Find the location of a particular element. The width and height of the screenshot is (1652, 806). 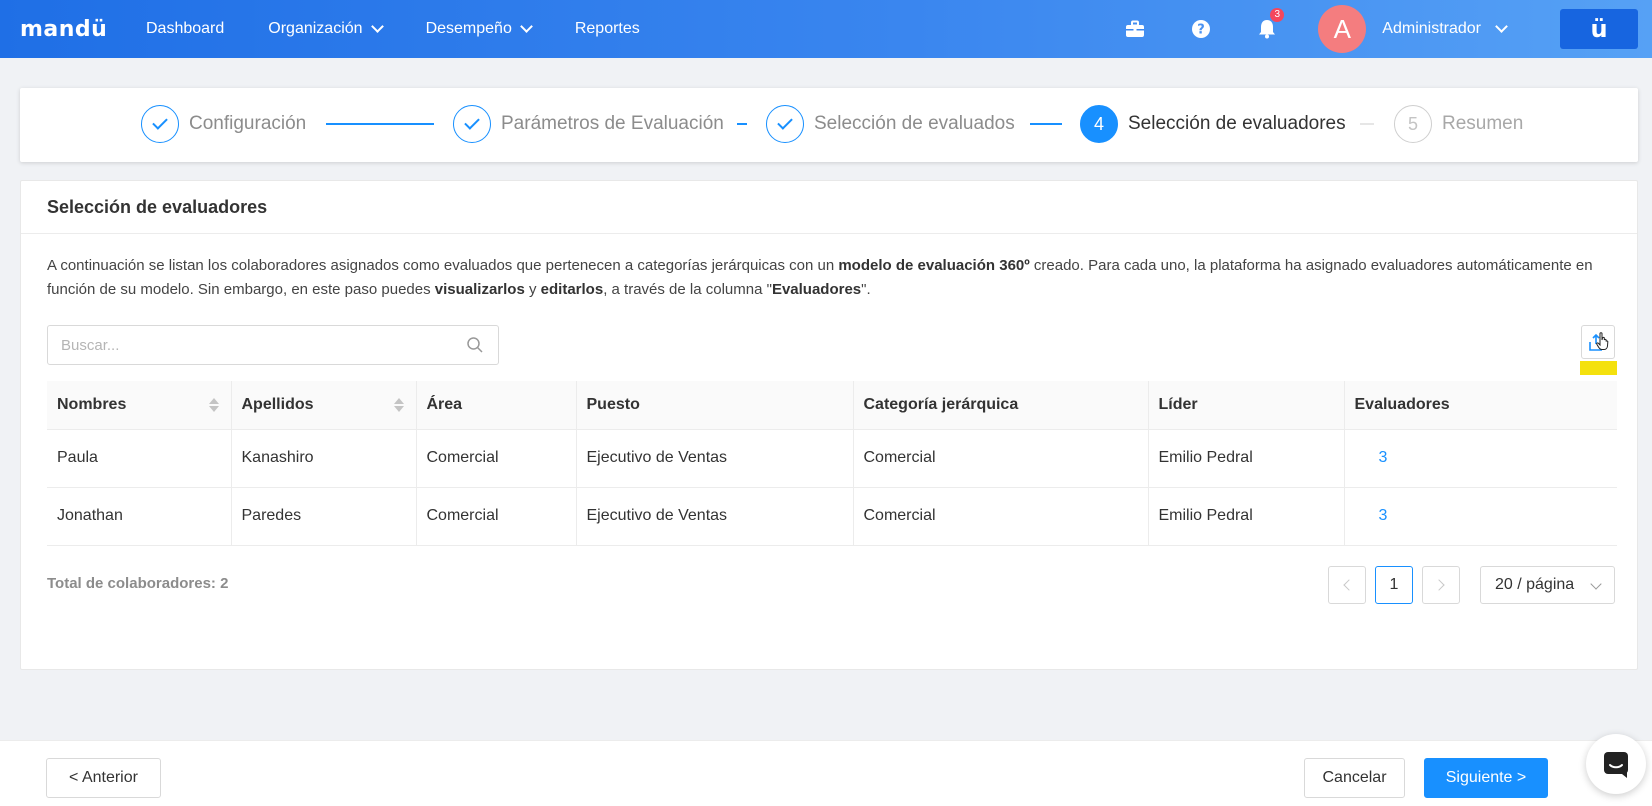

help-button: ? is located at coordinates (1201, 29).